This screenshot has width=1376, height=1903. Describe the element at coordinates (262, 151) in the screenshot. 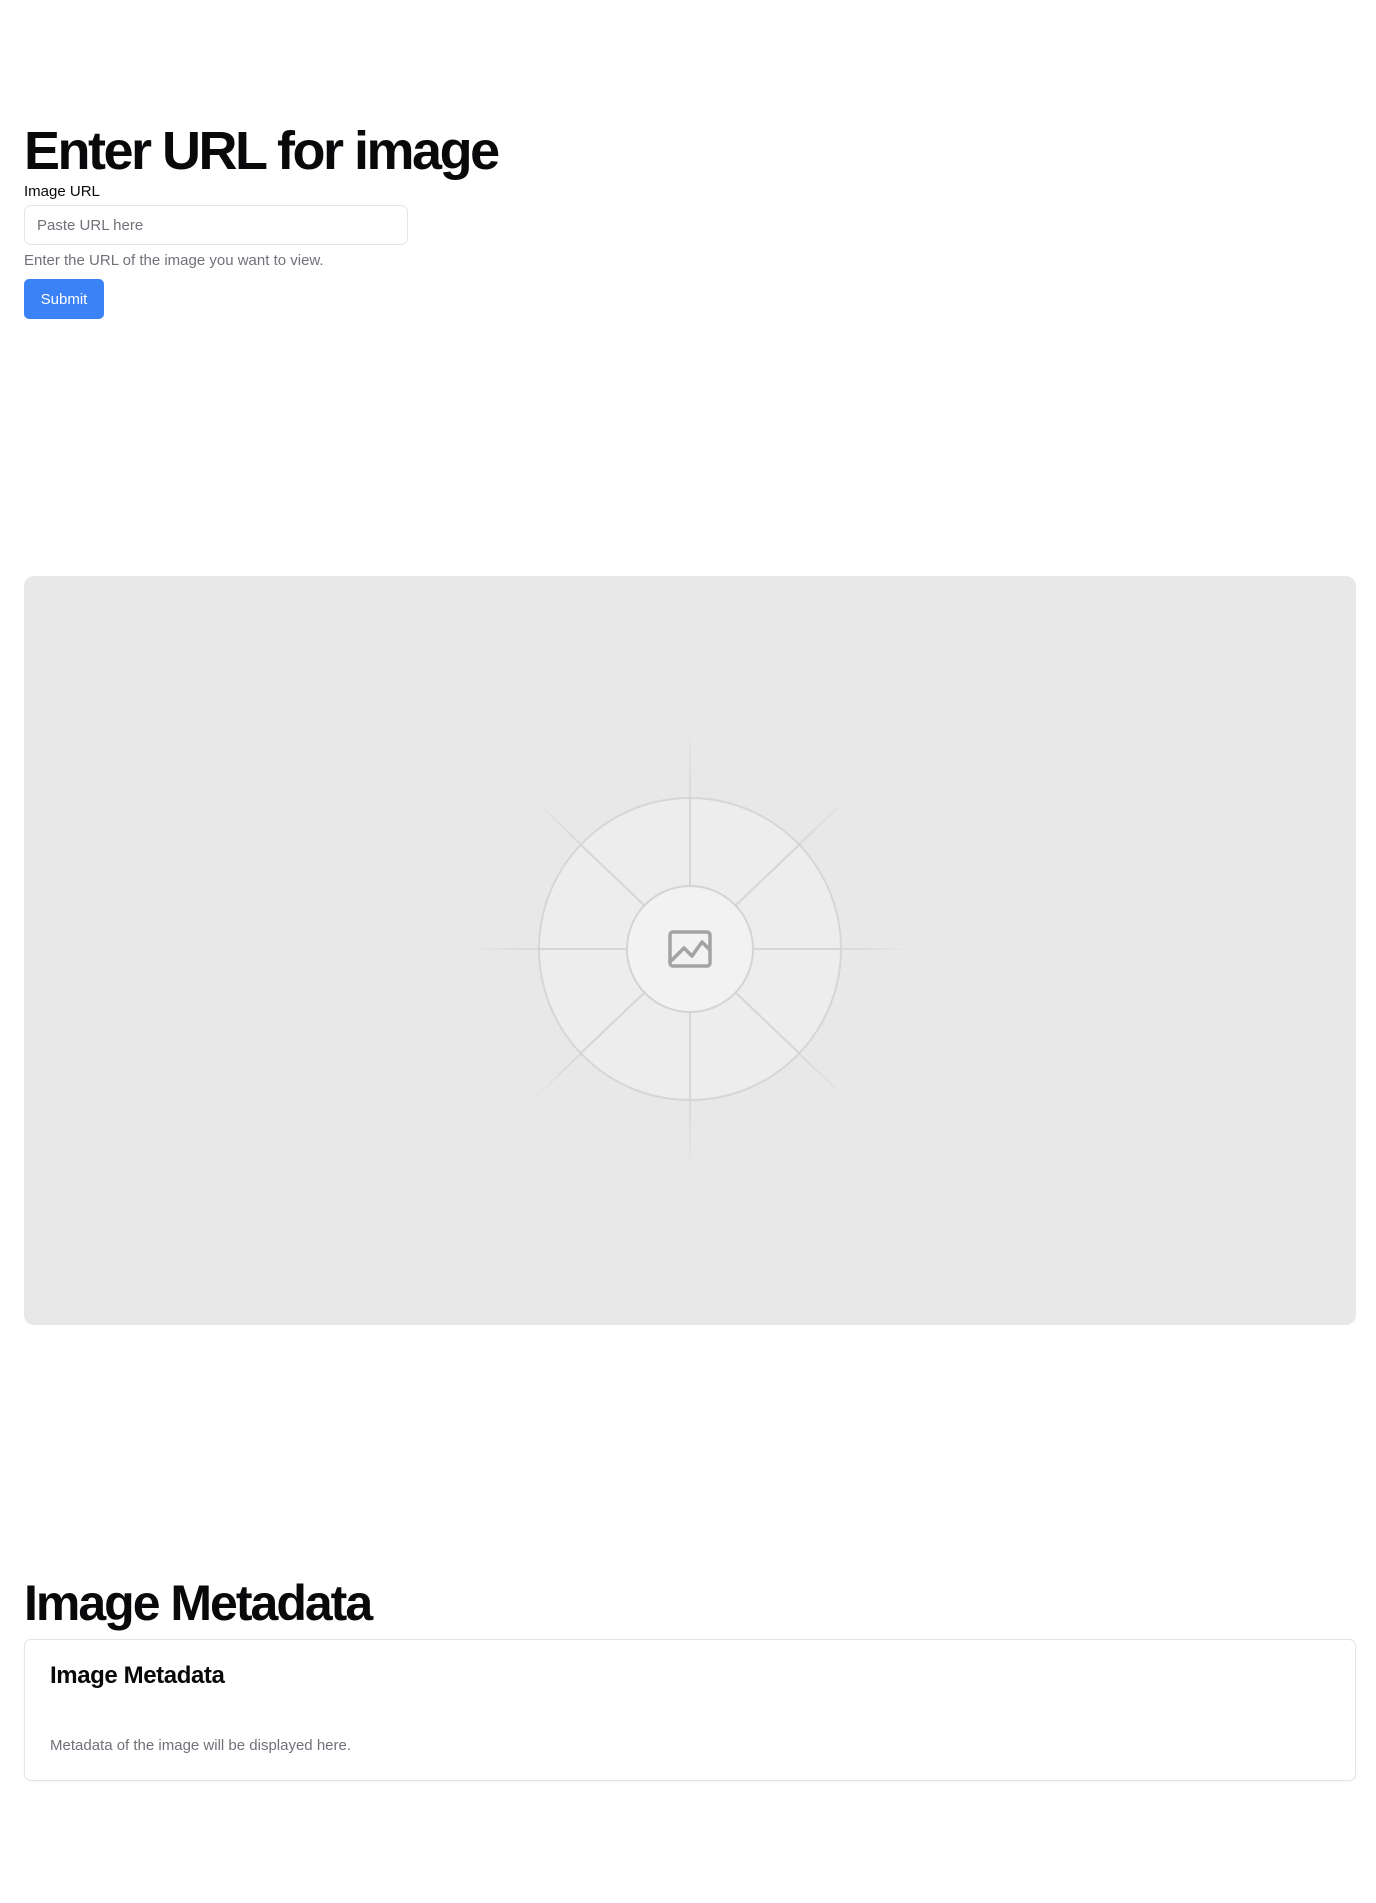

I see `page-title: Enter URL for image` at that location.